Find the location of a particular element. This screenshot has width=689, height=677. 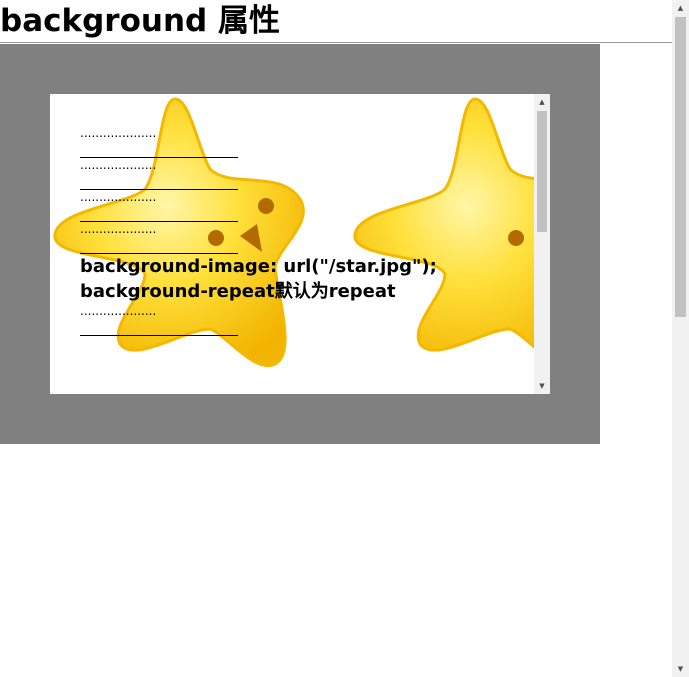

inner-scrollbar-thumb is located at coordinates (542, 171).